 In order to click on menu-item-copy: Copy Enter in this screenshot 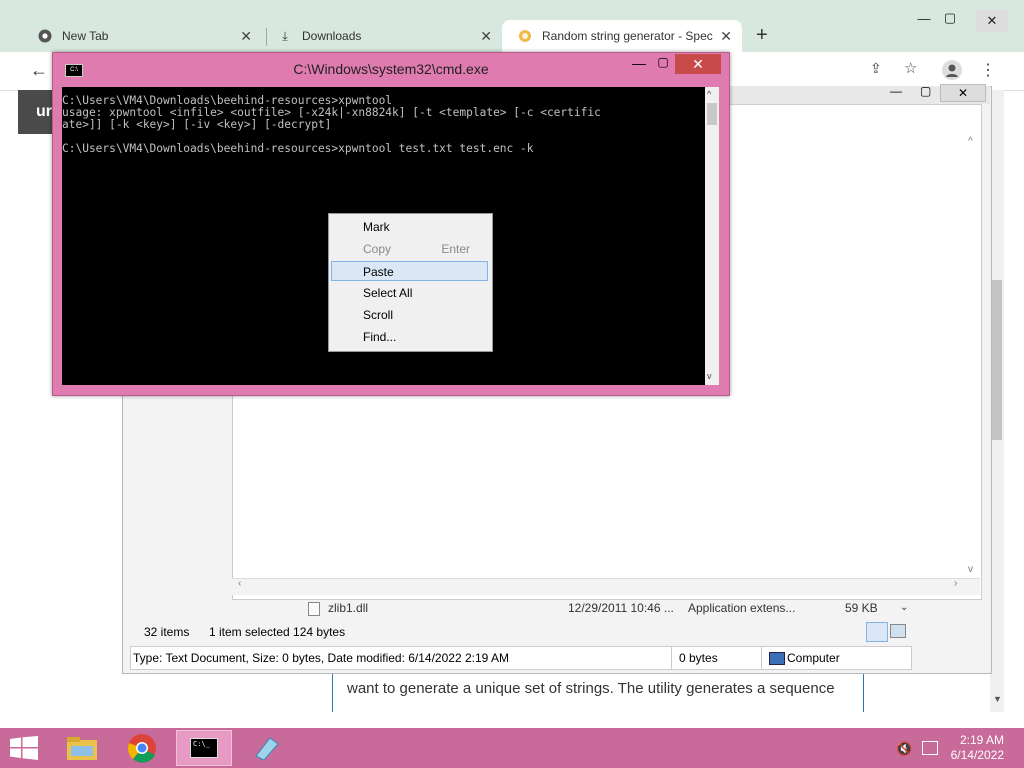, I will do `click(409, 249)`.